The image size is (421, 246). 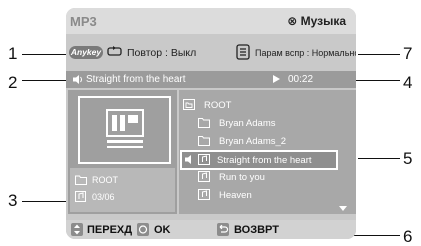 What do you see at coordinates (235, 195) in the screenshot?
I see `list-item-label: Heaven` at bounding box center [235, 195].